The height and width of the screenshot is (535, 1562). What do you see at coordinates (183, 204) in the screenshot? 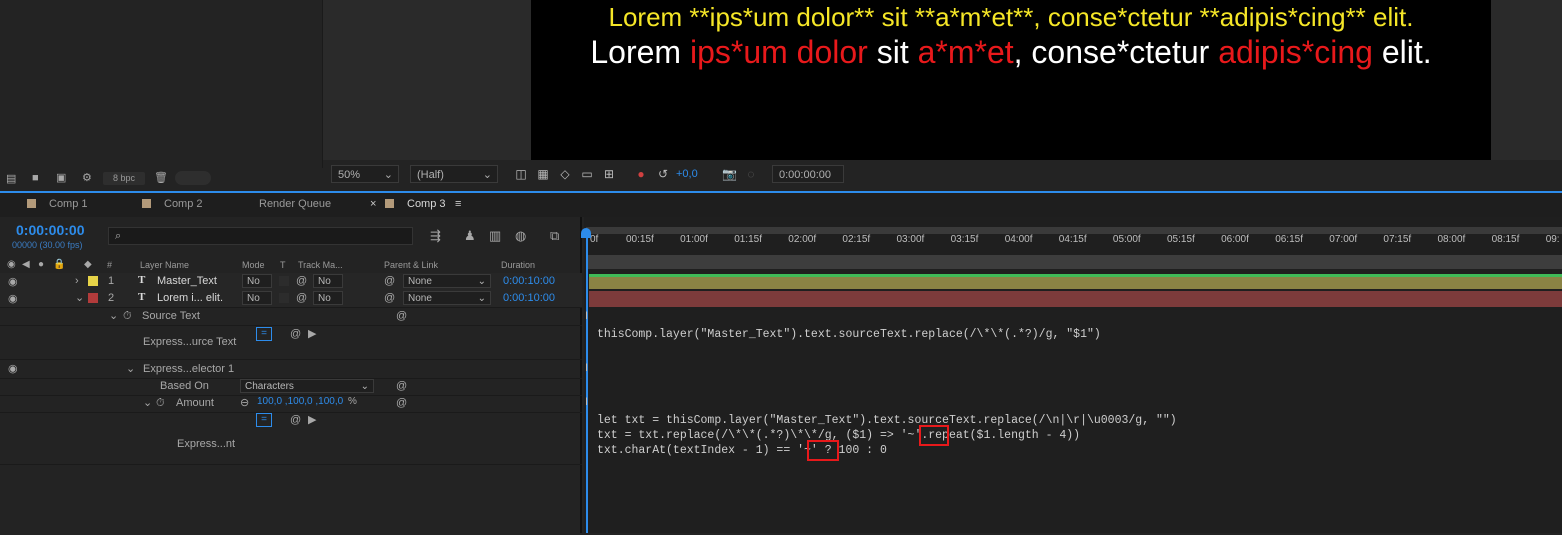
I see `tab-comp-2: Comp 2` at bounding box center [183, 204].